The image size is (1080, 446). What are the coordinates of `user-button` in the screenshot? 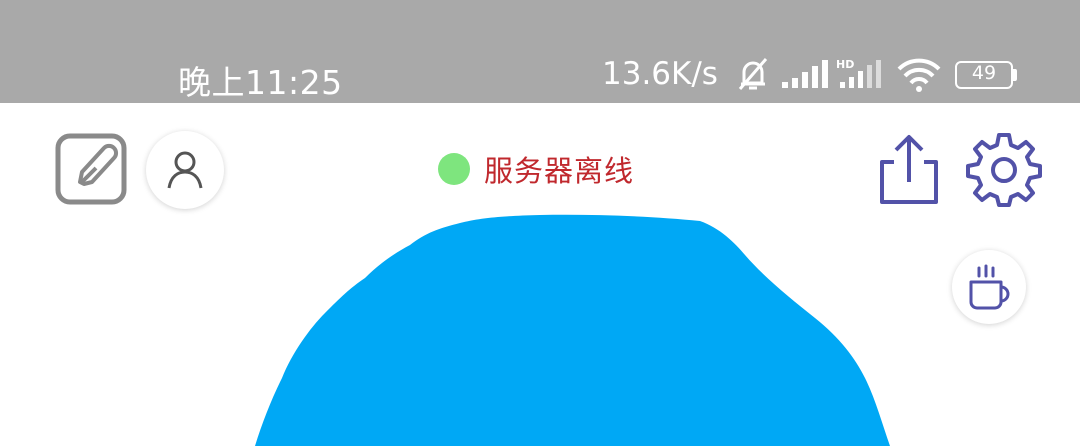 It's located at (185, 170).